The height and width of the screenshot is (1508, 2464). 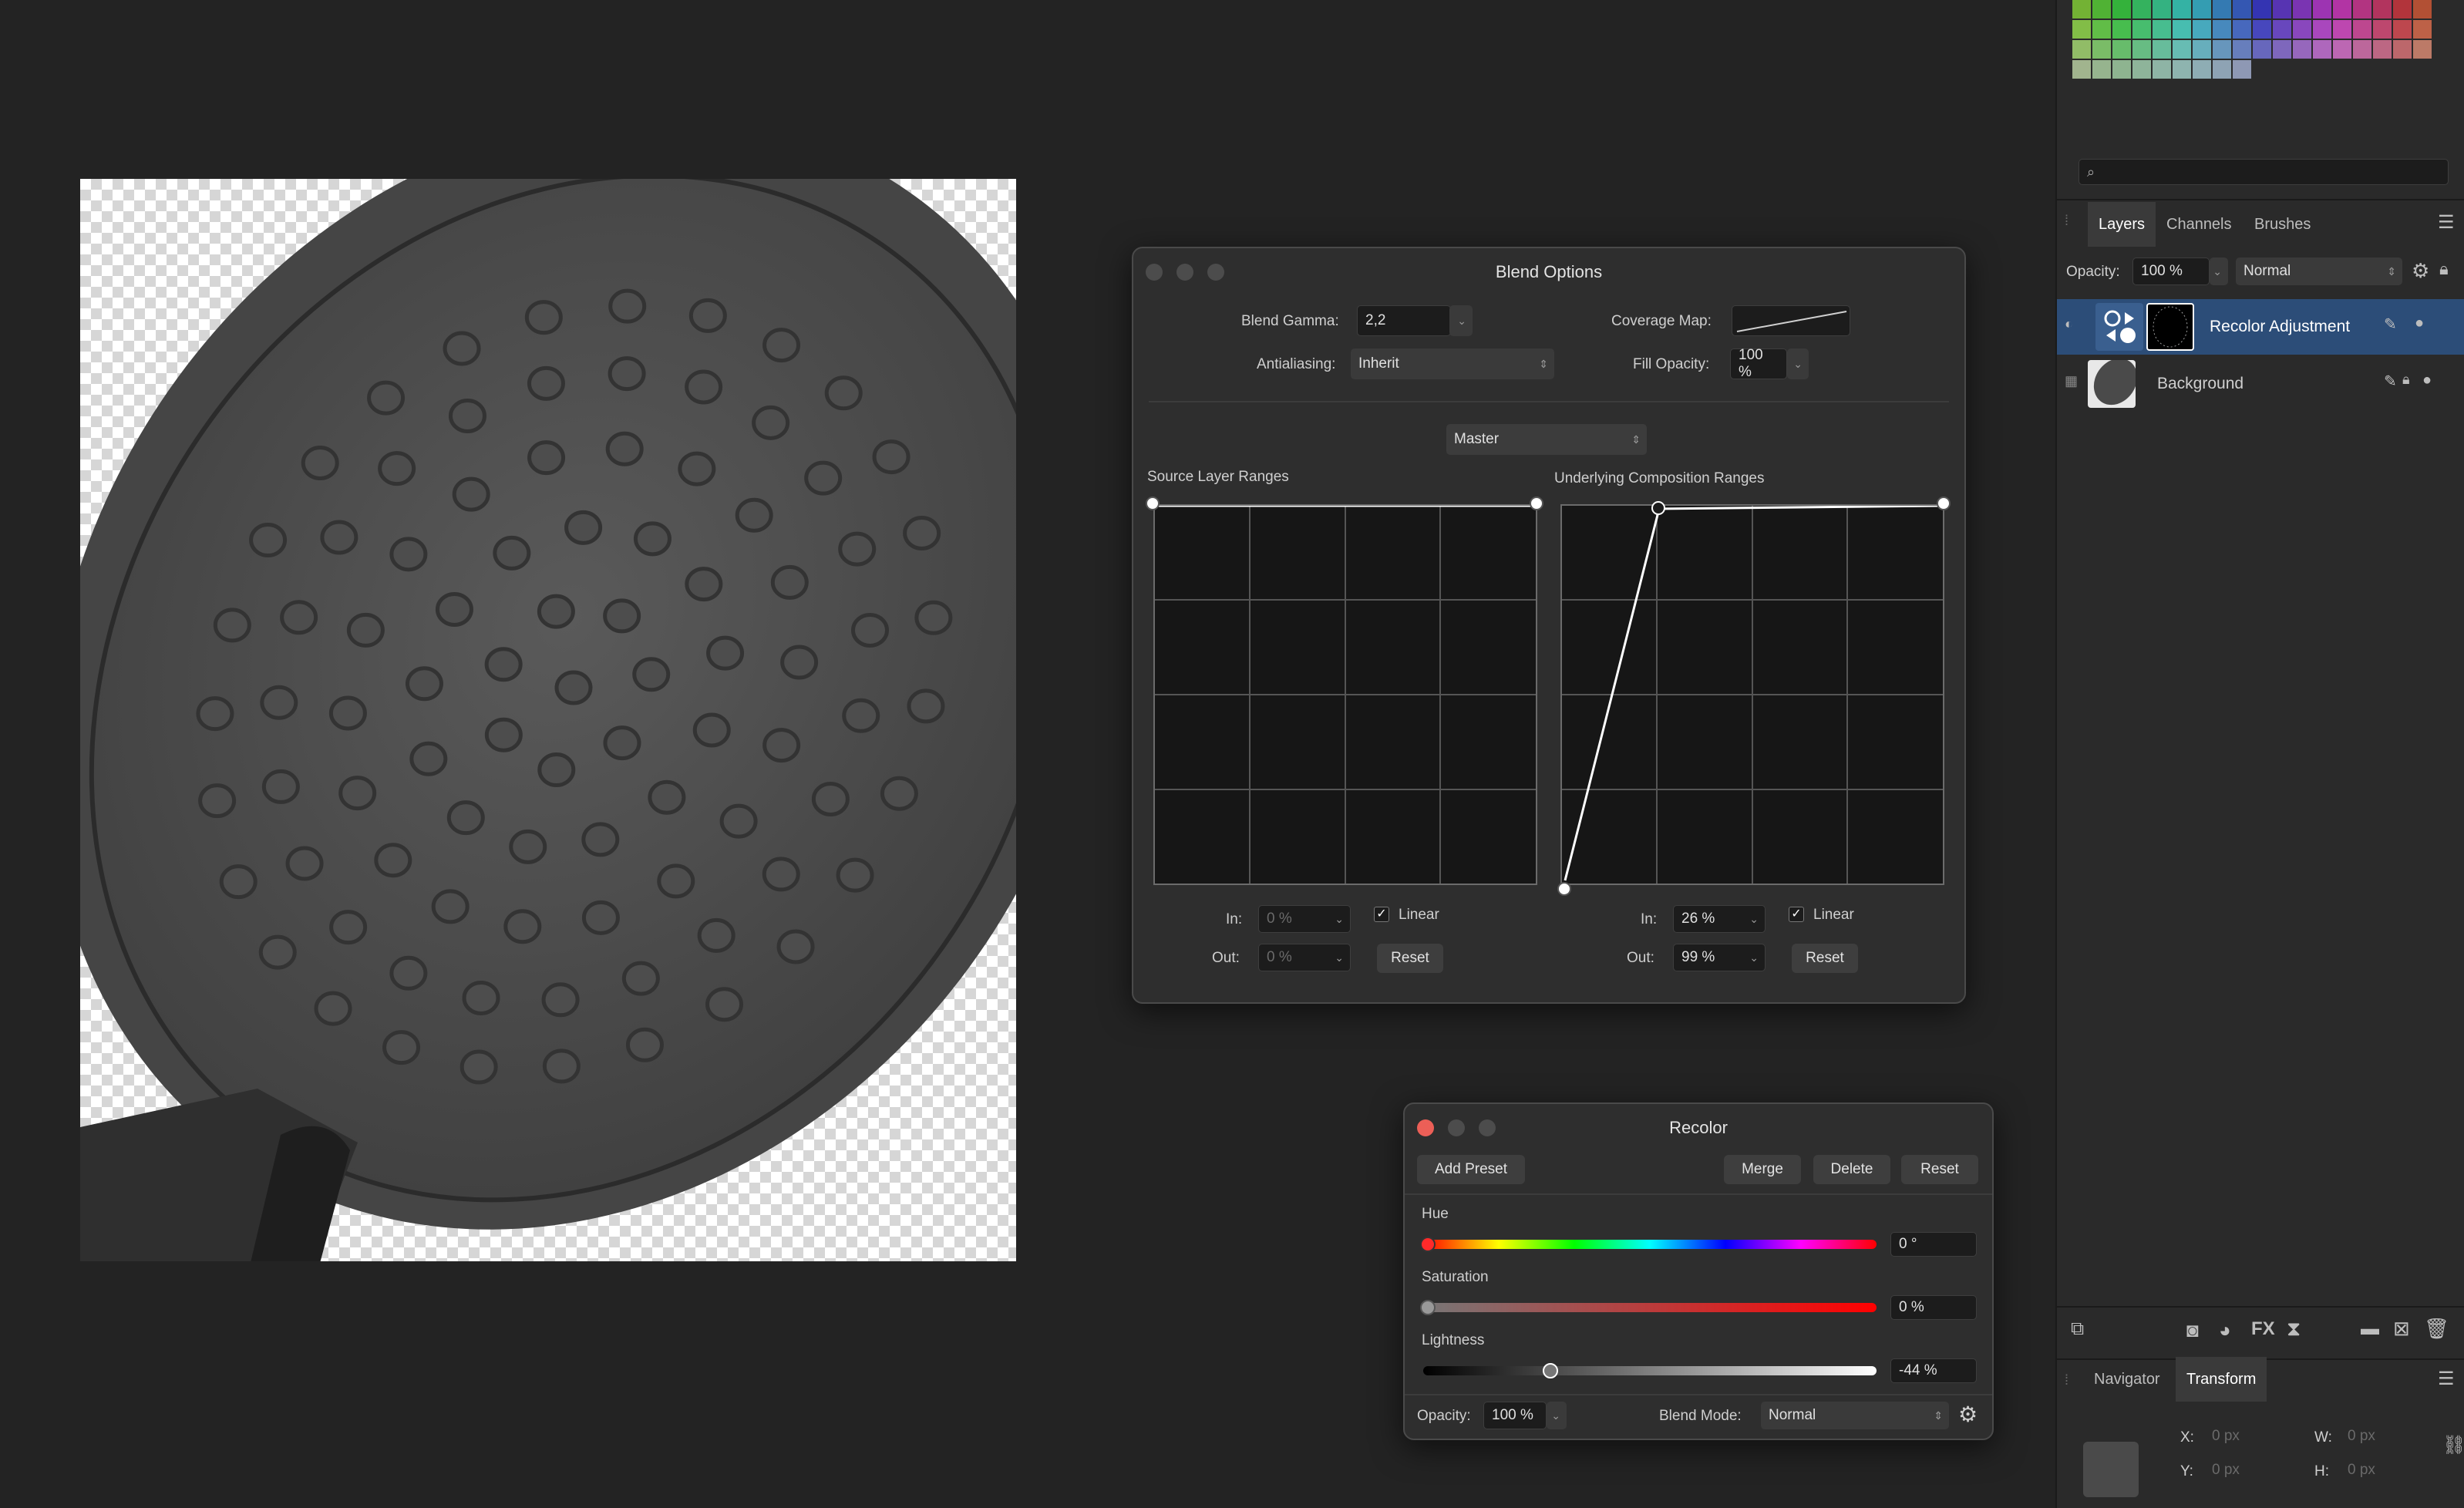 I want to click on source-reset-button: Reset, so click(x=1410, y=958).